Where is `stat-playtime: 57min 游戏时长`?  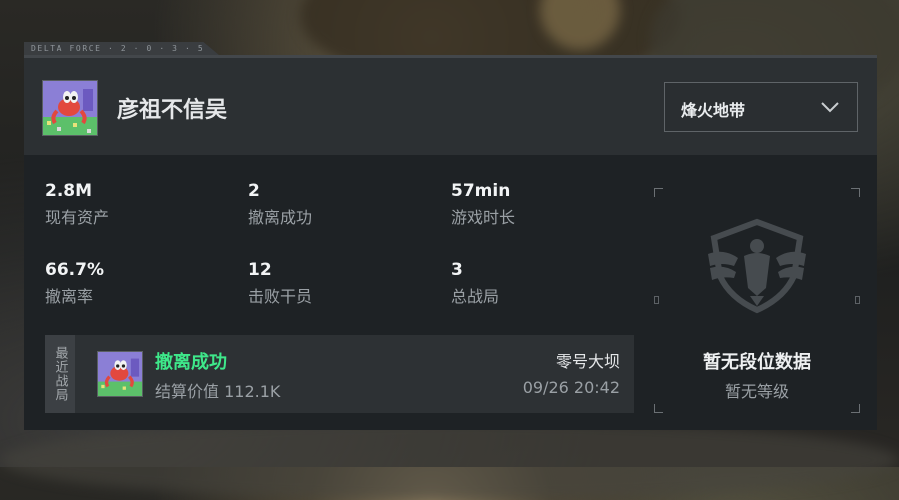 stat-playtime: 57min 游戏时长 is located at coordinates (483, 204).